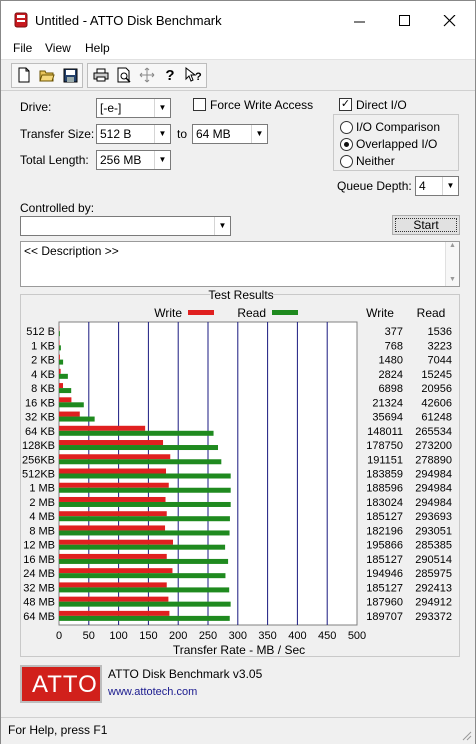 Image resolution: width=476 pixels, height=744 pixels. Describe the element at coordinates (168, 313) in the screenshot. I see `legend-write-label: Write` at that location.